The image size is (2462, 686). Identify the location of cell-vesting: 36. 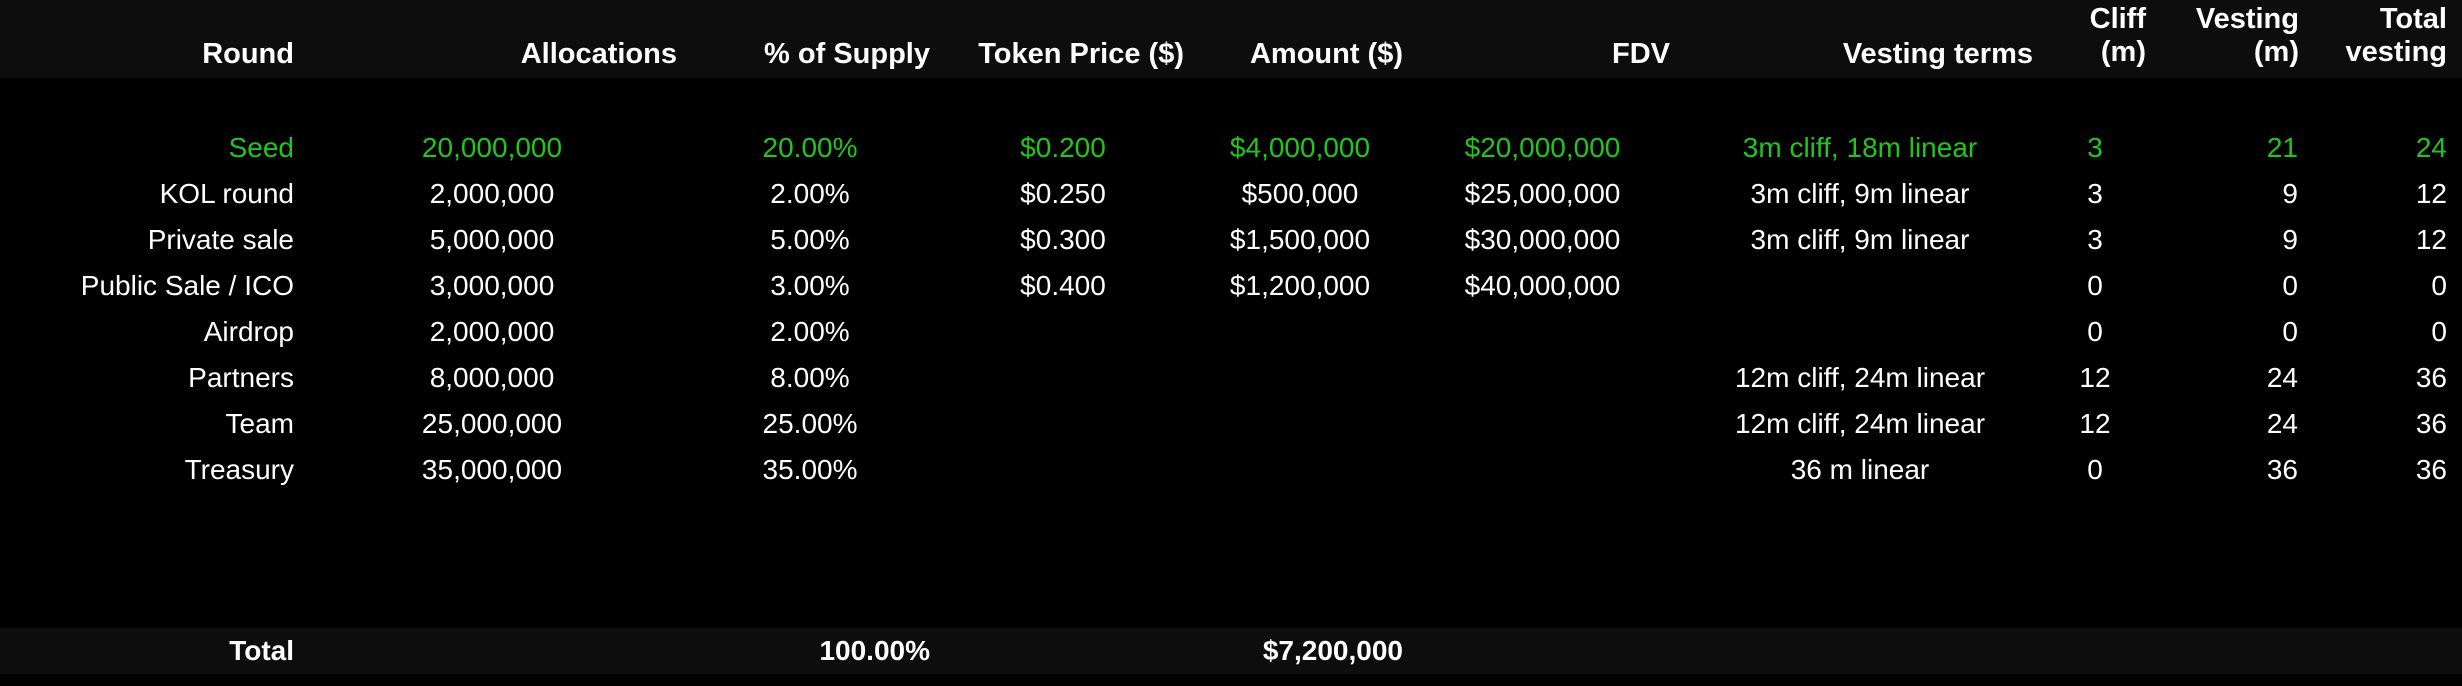
(2249, 470).